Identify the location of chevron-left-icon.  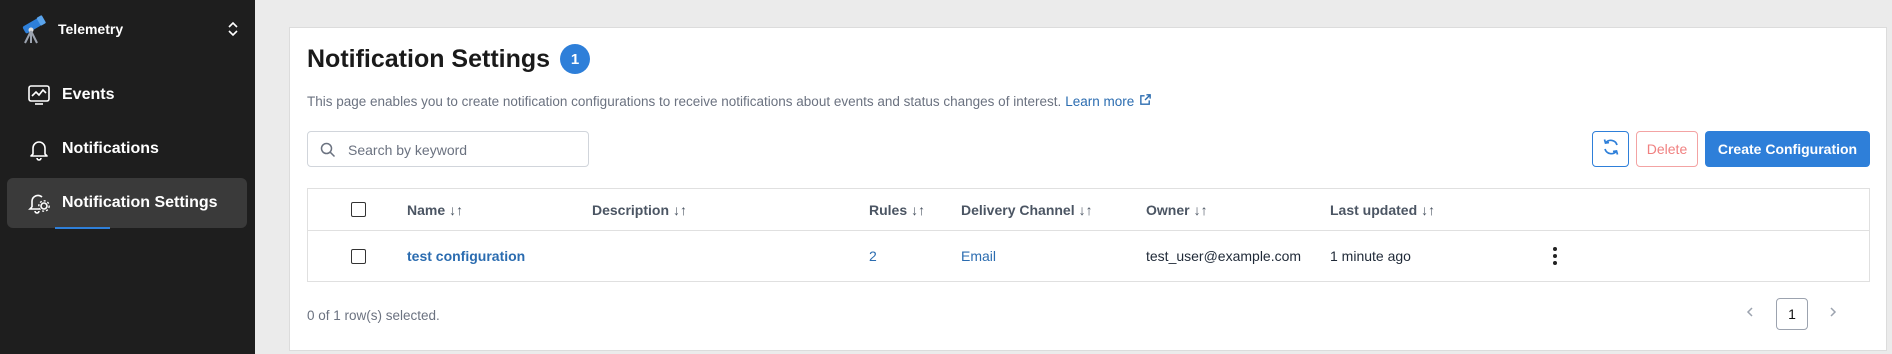
(1750, 314).